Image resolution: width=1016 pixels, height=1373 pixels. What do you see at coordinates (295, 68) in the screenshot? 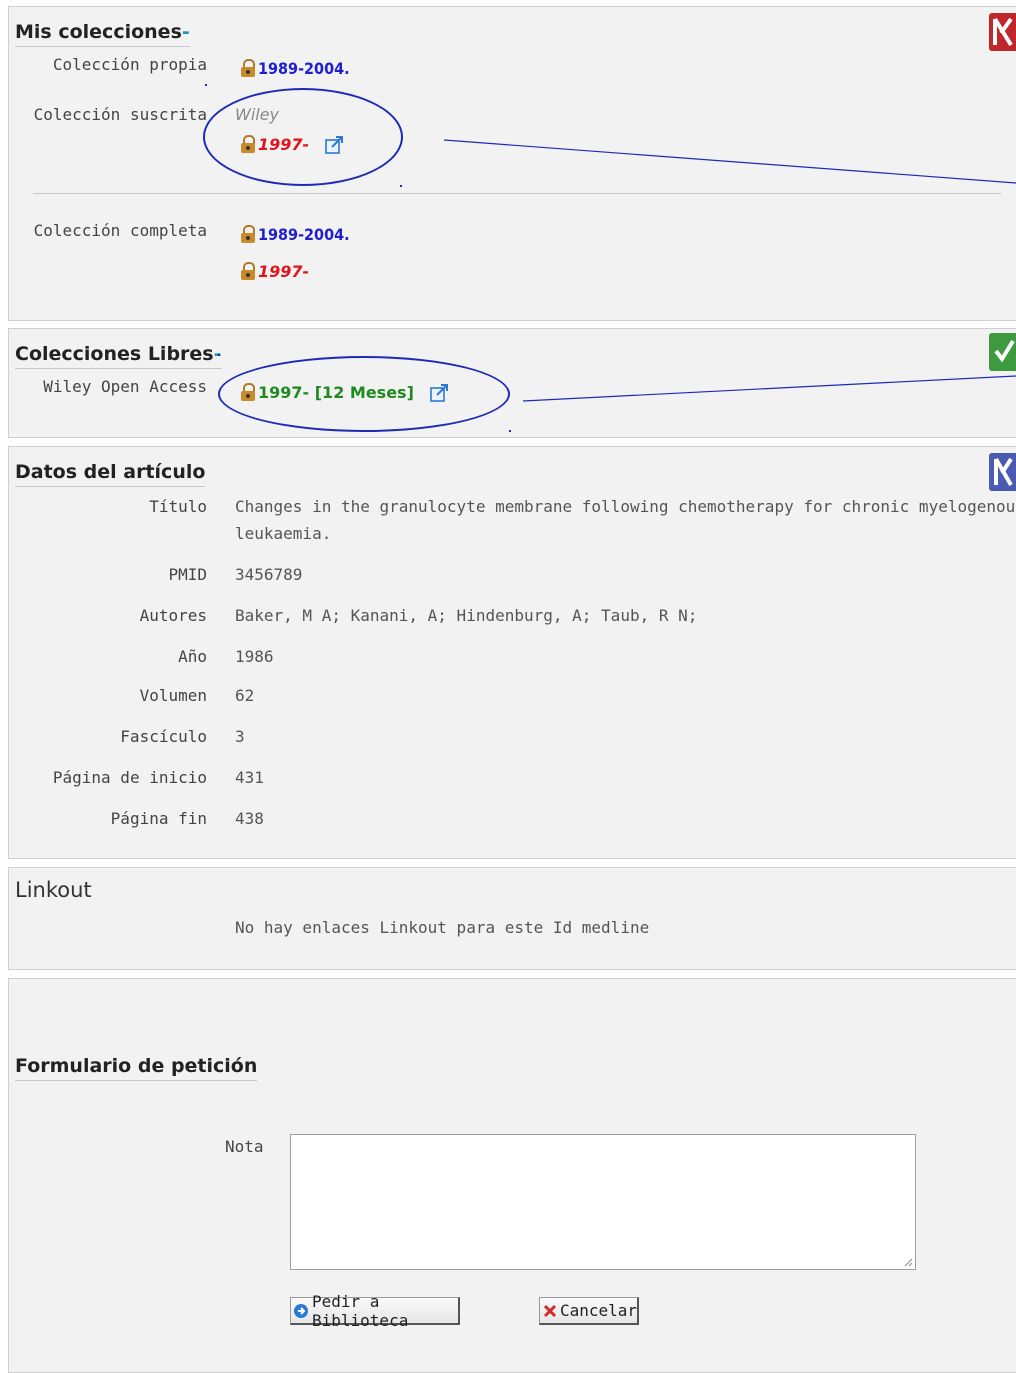
I see `coleccion-propia-link: 1989-2004.` at bounding box center [295, 68].